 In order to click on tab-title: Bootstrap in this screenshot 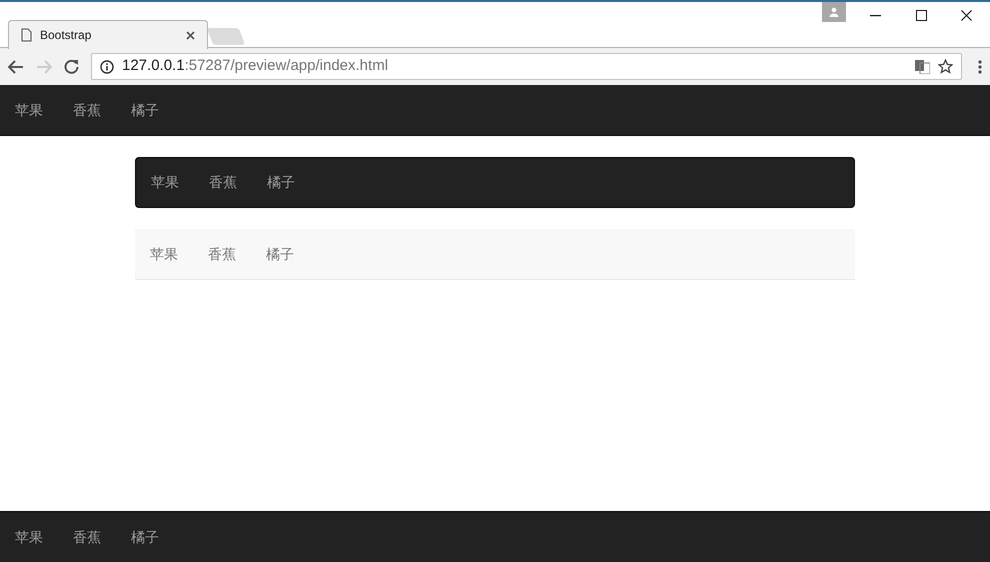, I will do `click(66, 35)`.